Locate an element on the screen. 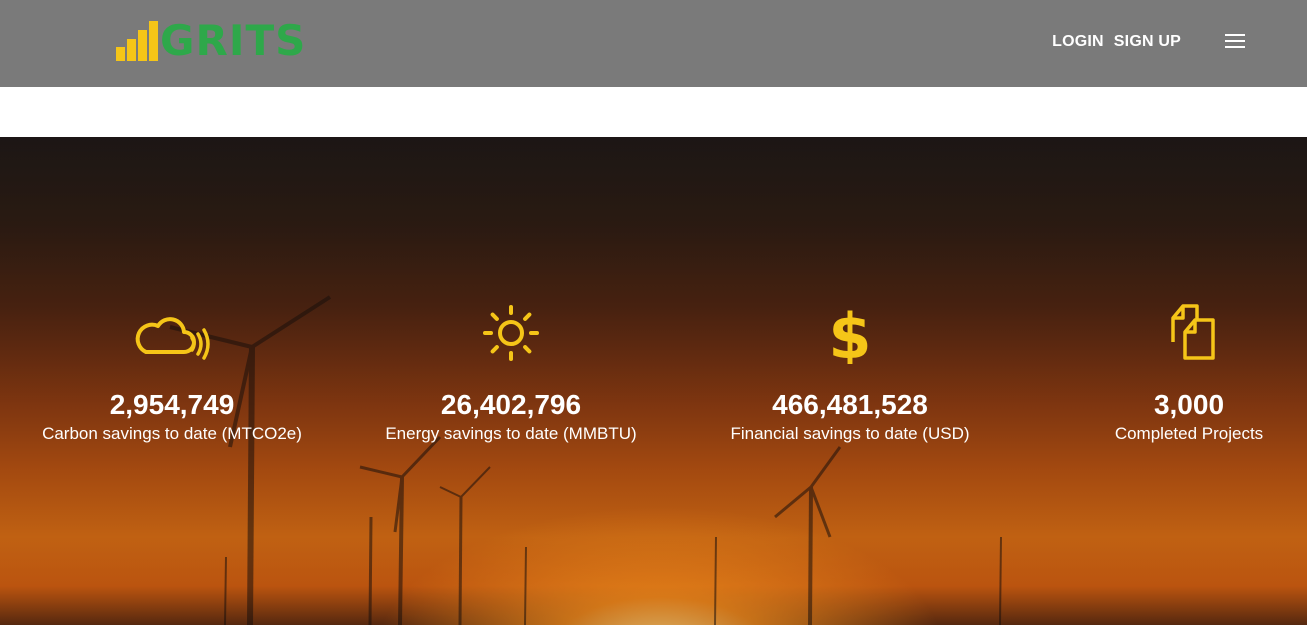 Image resolution: width=1307 pixels, height=625 pixels. stat-label: Energy savings to date (MMBTU) is located at coordinates (511, 433).